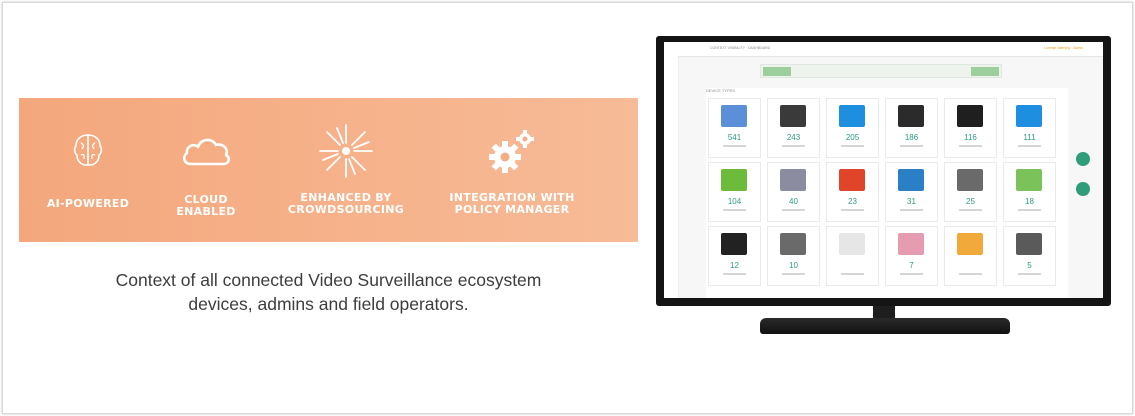  What do you see at coordinates (740, 48) in the screenshot?
I see `dashboard-breadcrumb: CONTEXT VISIBILITY · DASHBOARD` at bounding box center [740, 48].